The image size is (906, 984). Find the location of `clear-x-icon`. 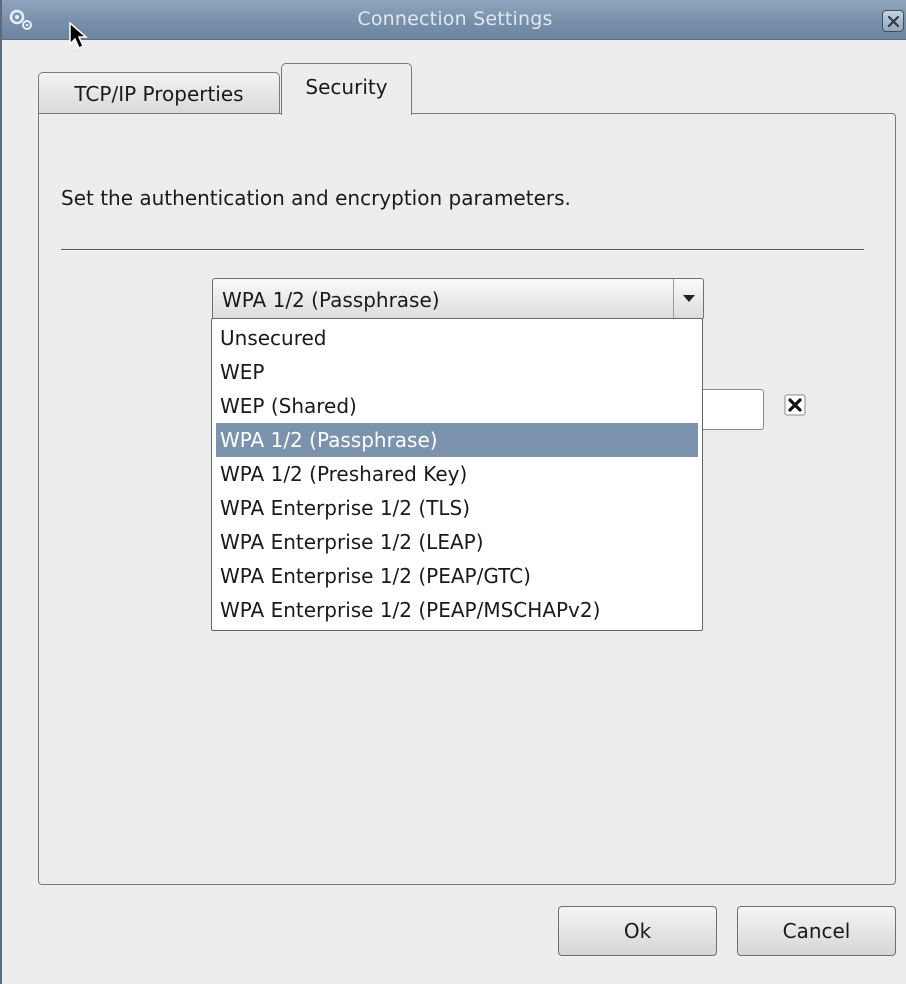

clear-x-icon is located at coordinates (795, 405).